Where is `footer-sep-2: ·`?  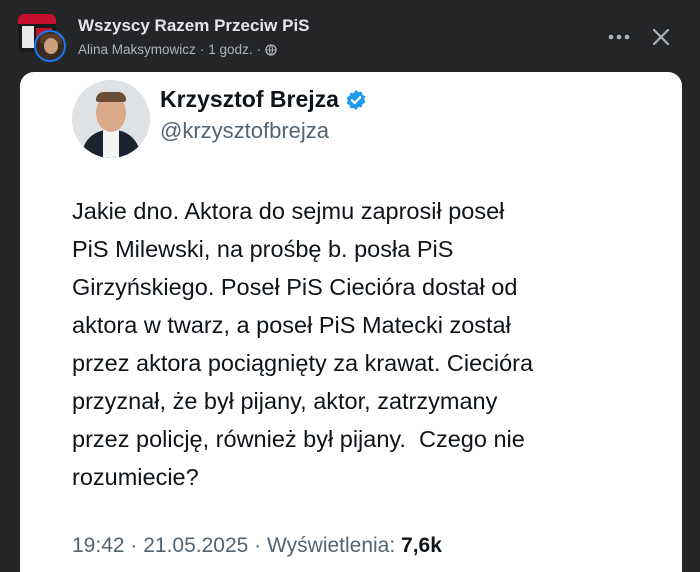
footer-sep-2: · is located at coordinates (258, 545).